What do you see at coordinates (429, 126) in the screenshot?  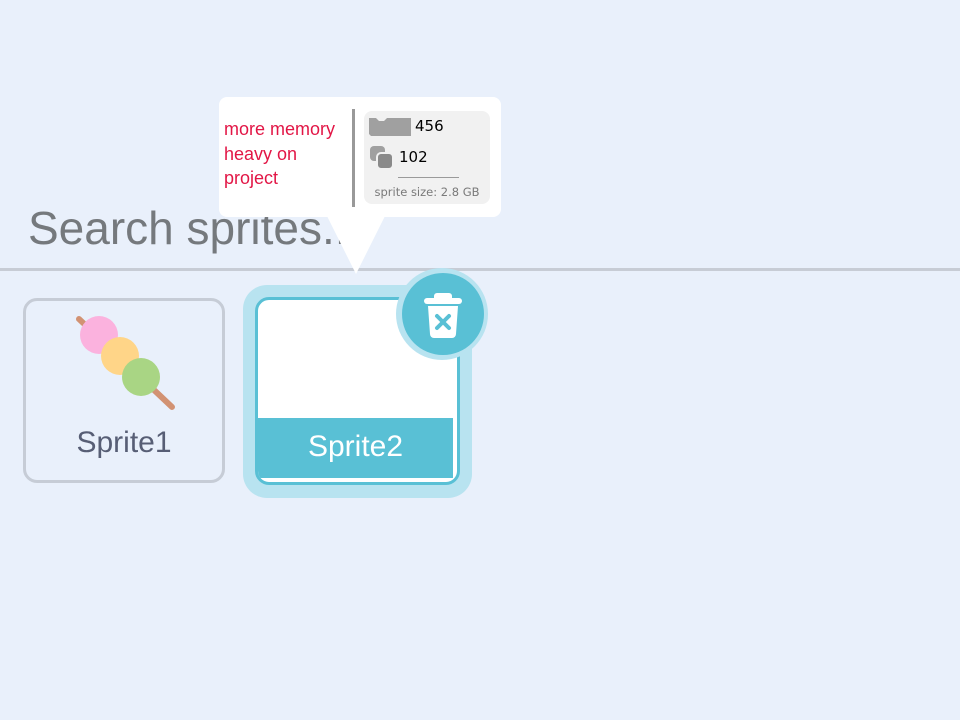 I see `blocks-count: 456` at bounding box center [429, 126].